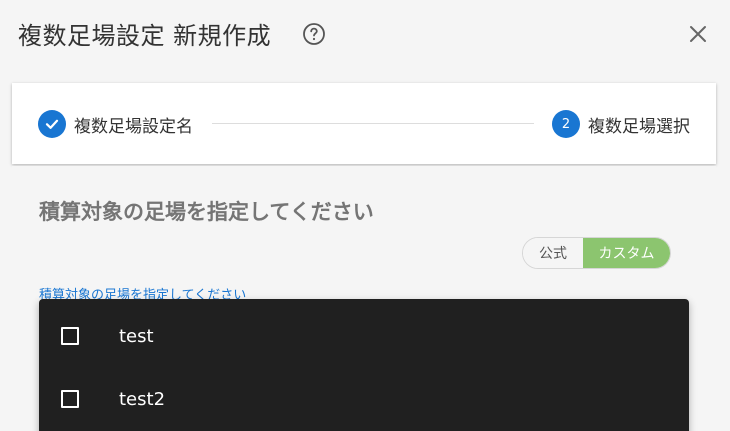 The height and width of the screenshot is (431, 730). I want to click on section-title: 積算対象の足場を指定してください, so click(206, 212).